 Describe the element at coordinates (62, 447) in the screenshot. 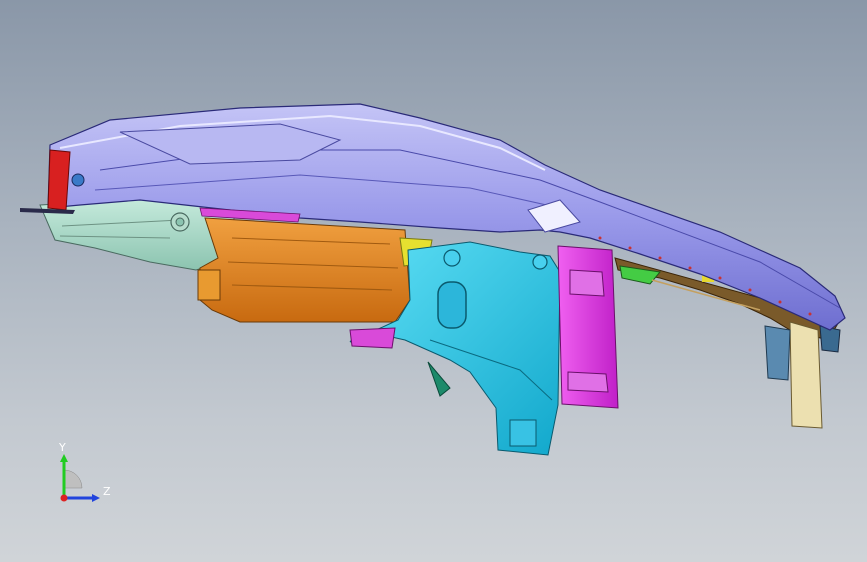

I see `y-axis-label: Y` at that location.